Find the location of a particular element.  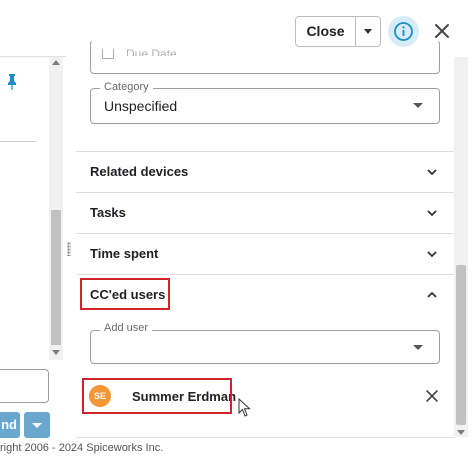

add-user-label: Add user is located at coordinates (126, 328).